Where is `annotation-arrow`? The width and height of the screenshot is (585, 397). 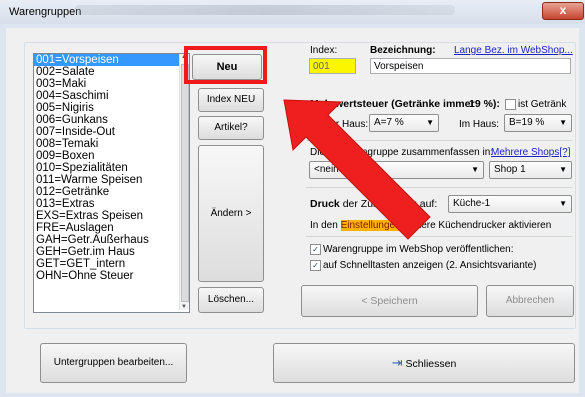
annotation-arrow is located at coordinates (357, 169).